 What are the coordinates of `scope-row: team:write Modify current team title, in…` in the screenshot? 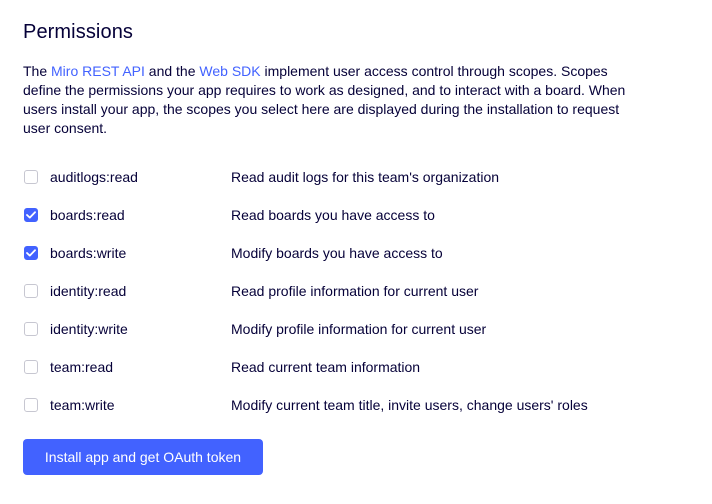 It's located at (353, 405).